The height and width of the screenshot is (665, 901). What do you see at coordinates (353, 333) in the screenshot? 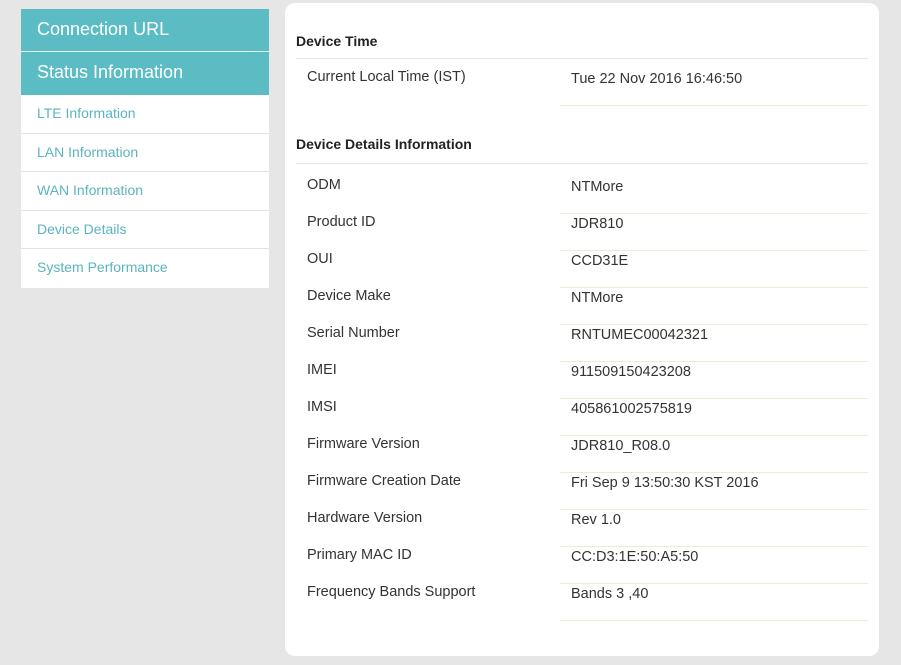
I see `row-label: Serial Number` at bounding box center [353, 333].